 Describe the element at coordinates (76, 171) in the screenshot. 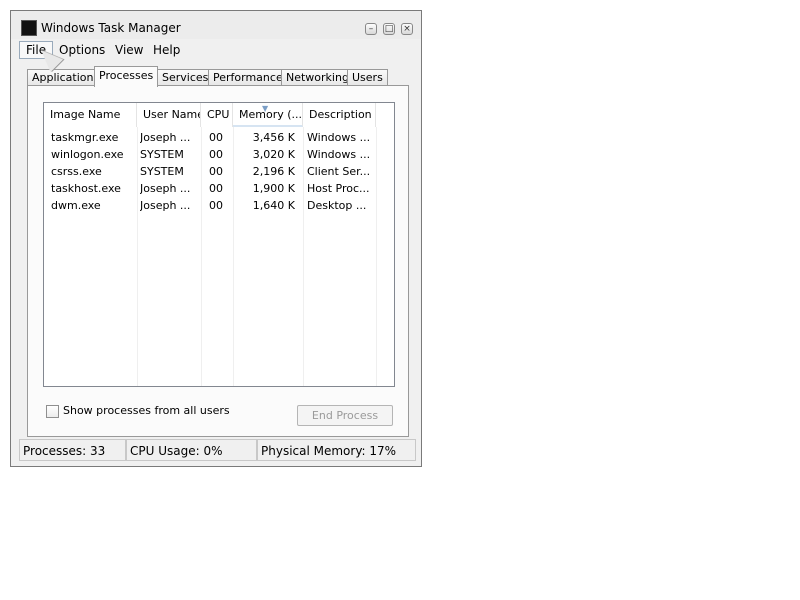

I see `cell-image-name: csrss.exe` at that location.